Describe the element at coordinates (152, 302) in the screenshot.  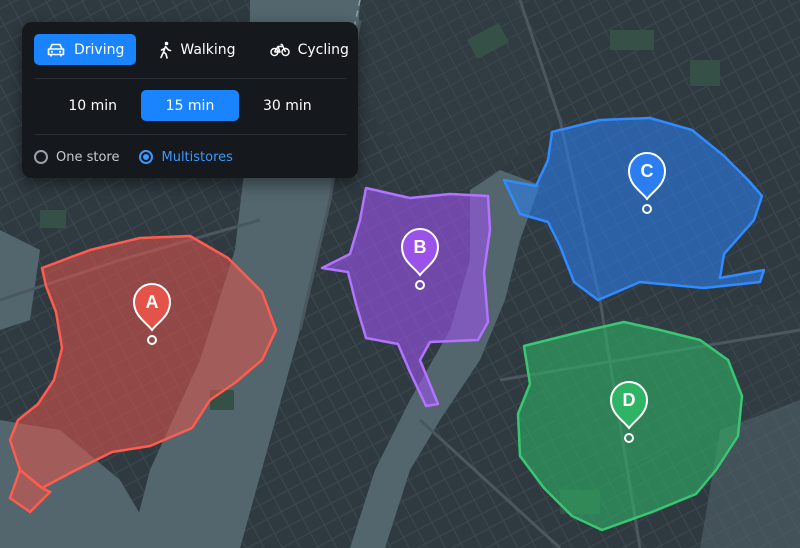
I see `marker-a-label: A` at that location.